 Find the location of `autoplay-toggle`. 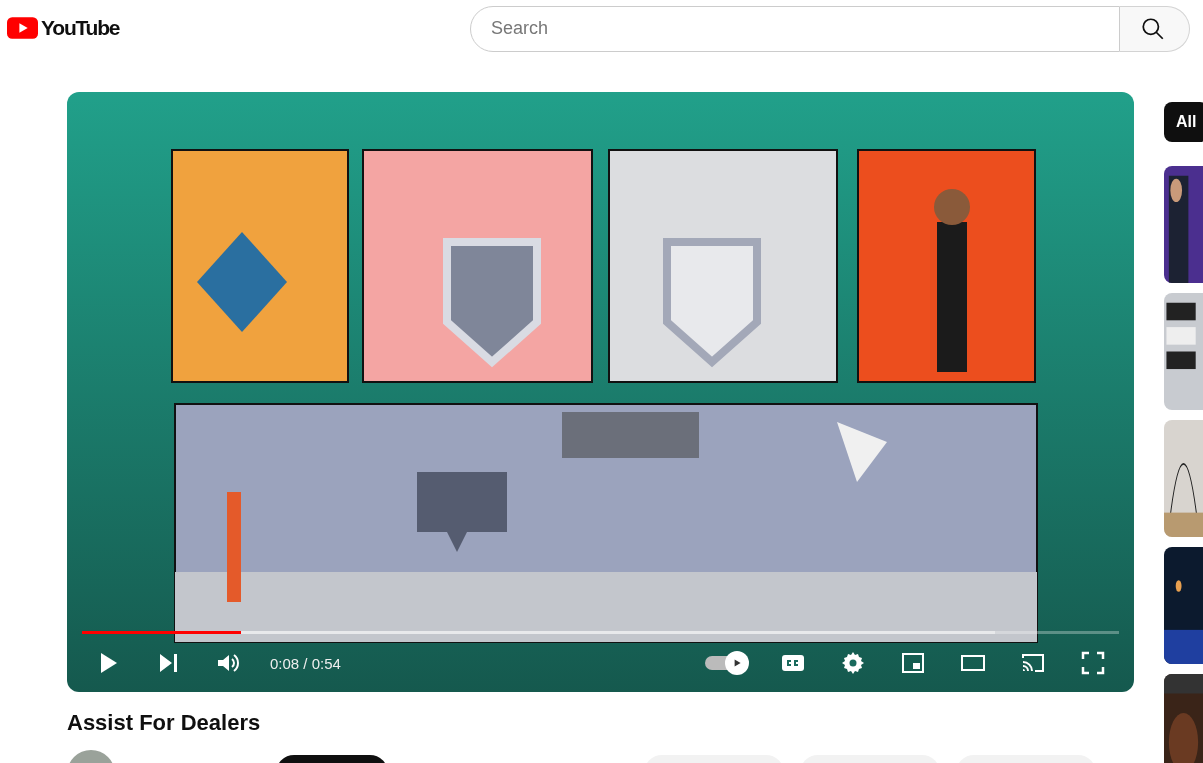

autoplay-toggle is located at coordinates (727, 663).